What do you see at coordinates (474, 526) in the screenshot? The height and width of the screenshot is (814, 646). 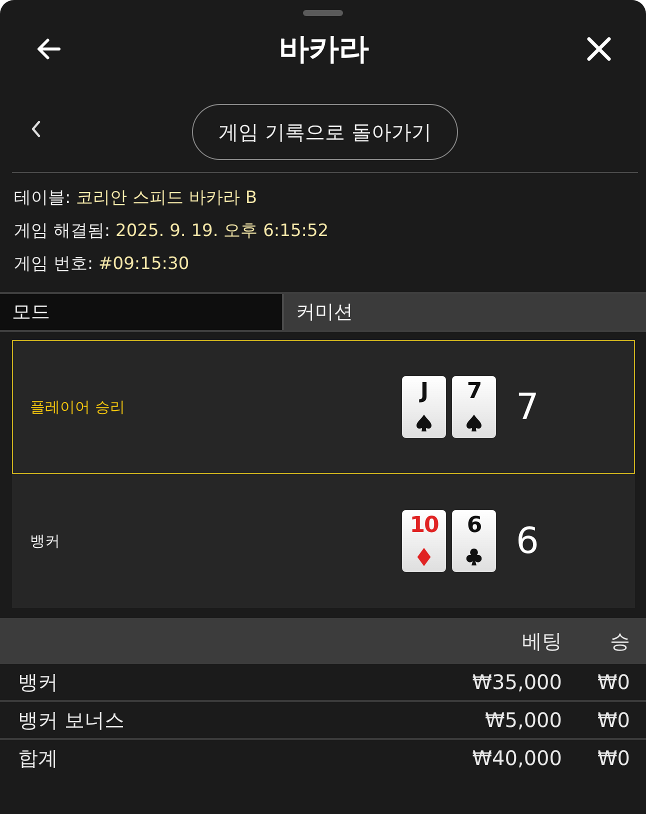 I see `card-rank: 6` at bounding box center [474, 526].